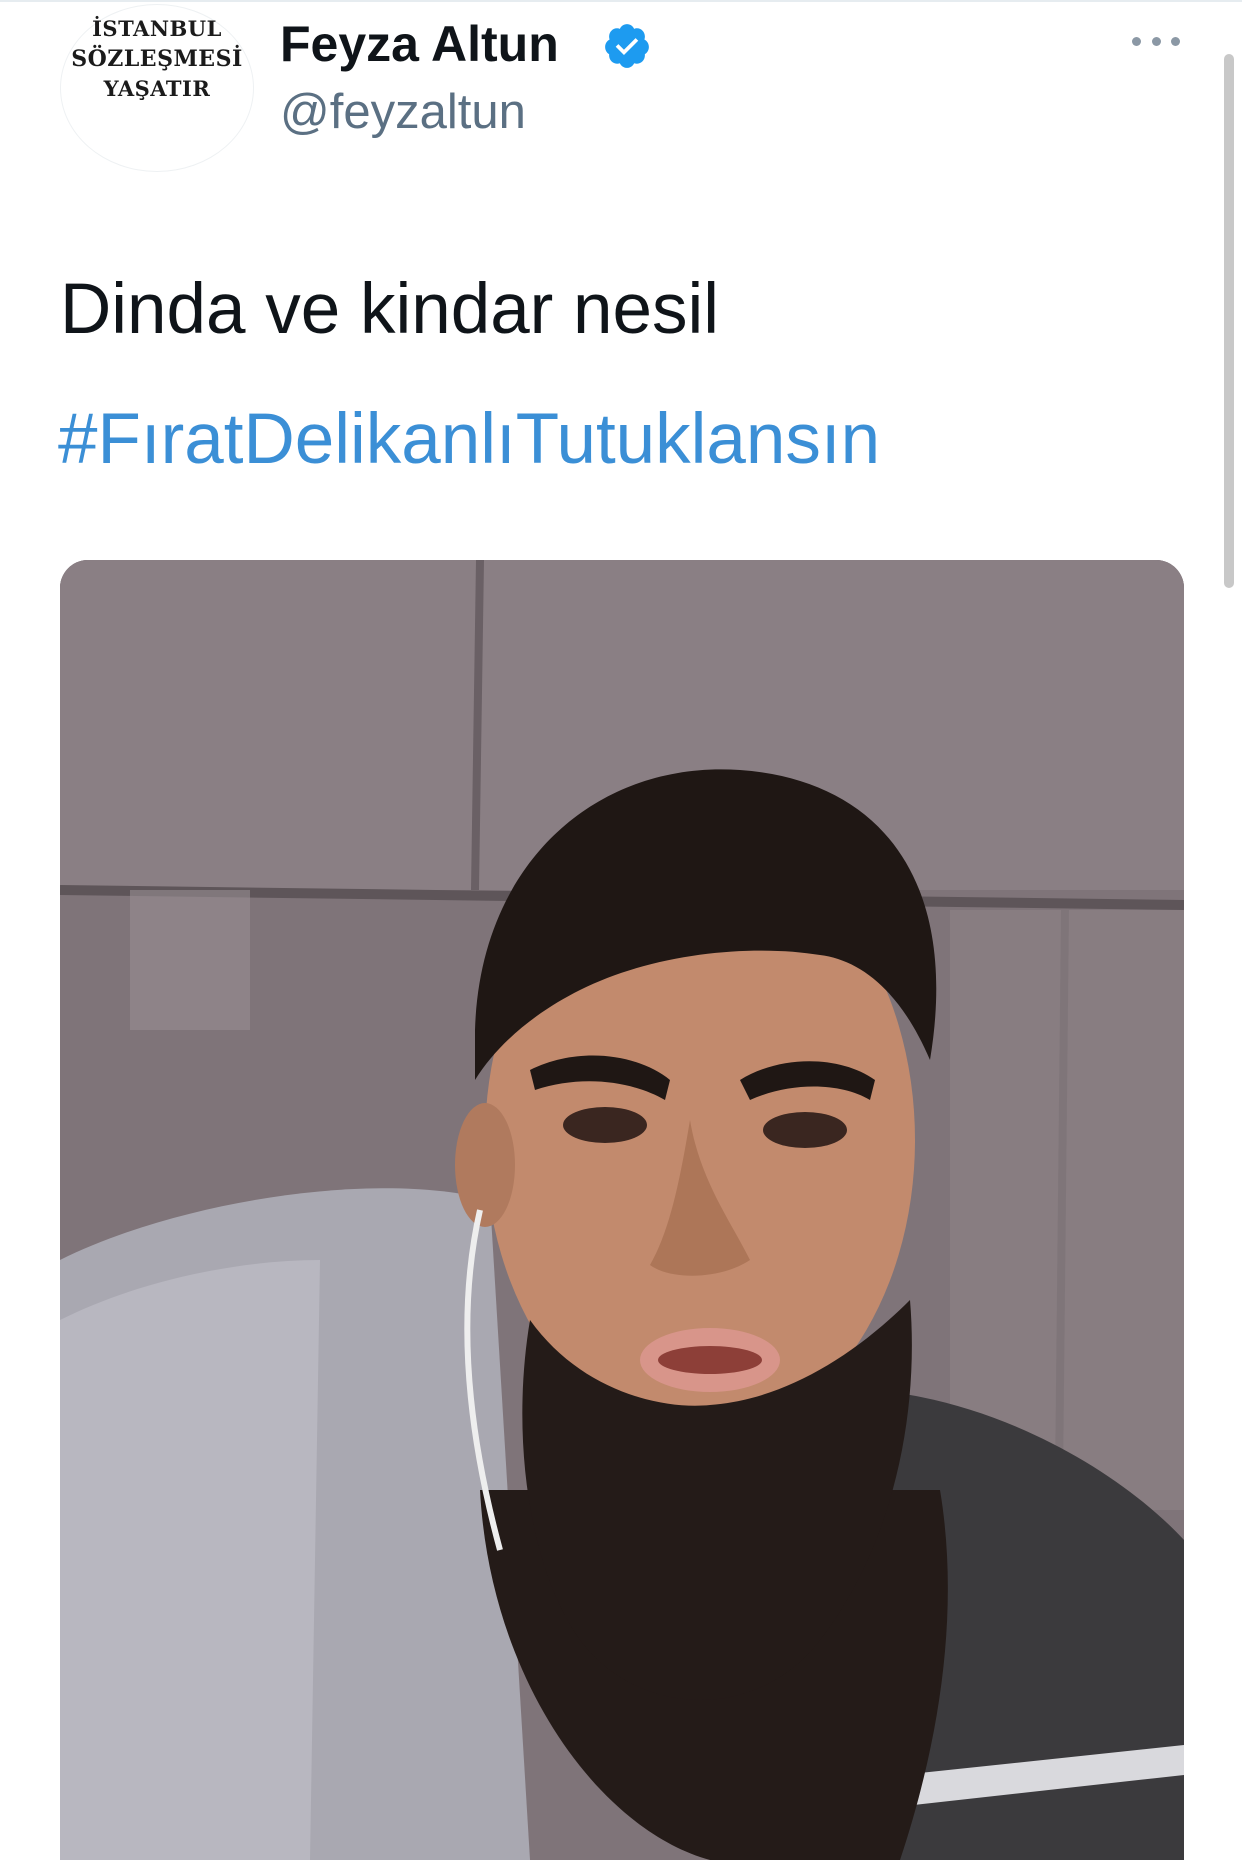 Image resolution: width=1242 pixels, height=1860 pixels. What do you see at coordinates (469, 440) in the screenshot?
I see `hashtag-link: #FıratDelikanlıTutuklansın` at bounding box center [469, 440].